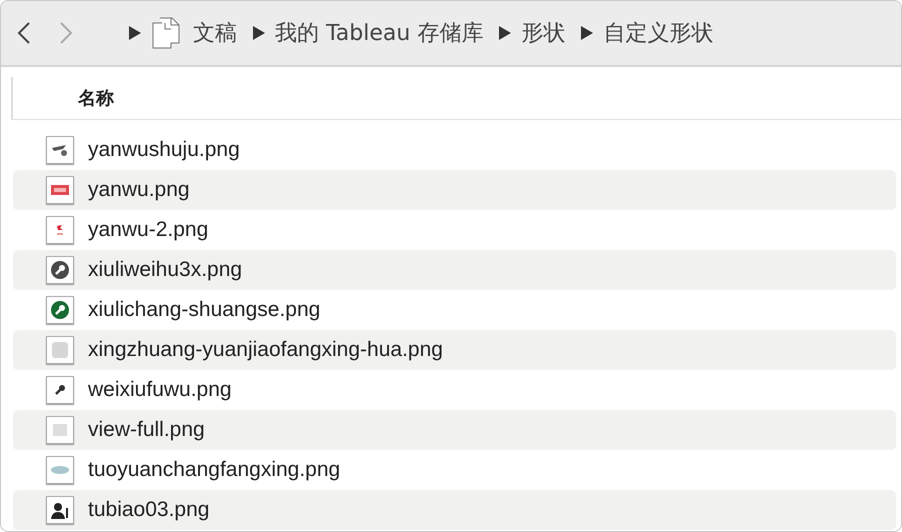 The height and width of the screenshot is (532, 902). Describe the element at coordinates (454, 310) in the screenshot. I see `file-row: xiulichang-shuangse.png` at that location.